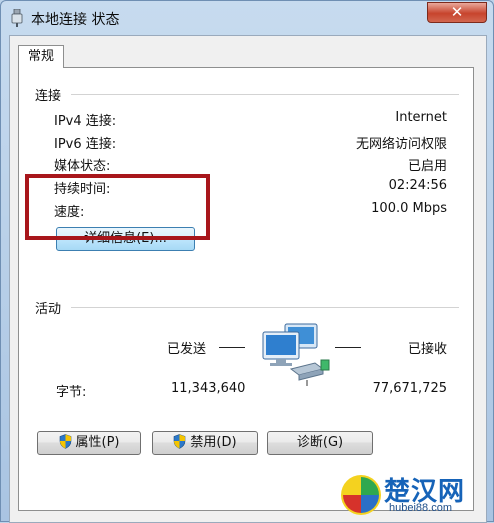  Describe the element at coordinates (320, 443) in the screenshot. I see `diagnose-button: 诊断(G)` at that location.